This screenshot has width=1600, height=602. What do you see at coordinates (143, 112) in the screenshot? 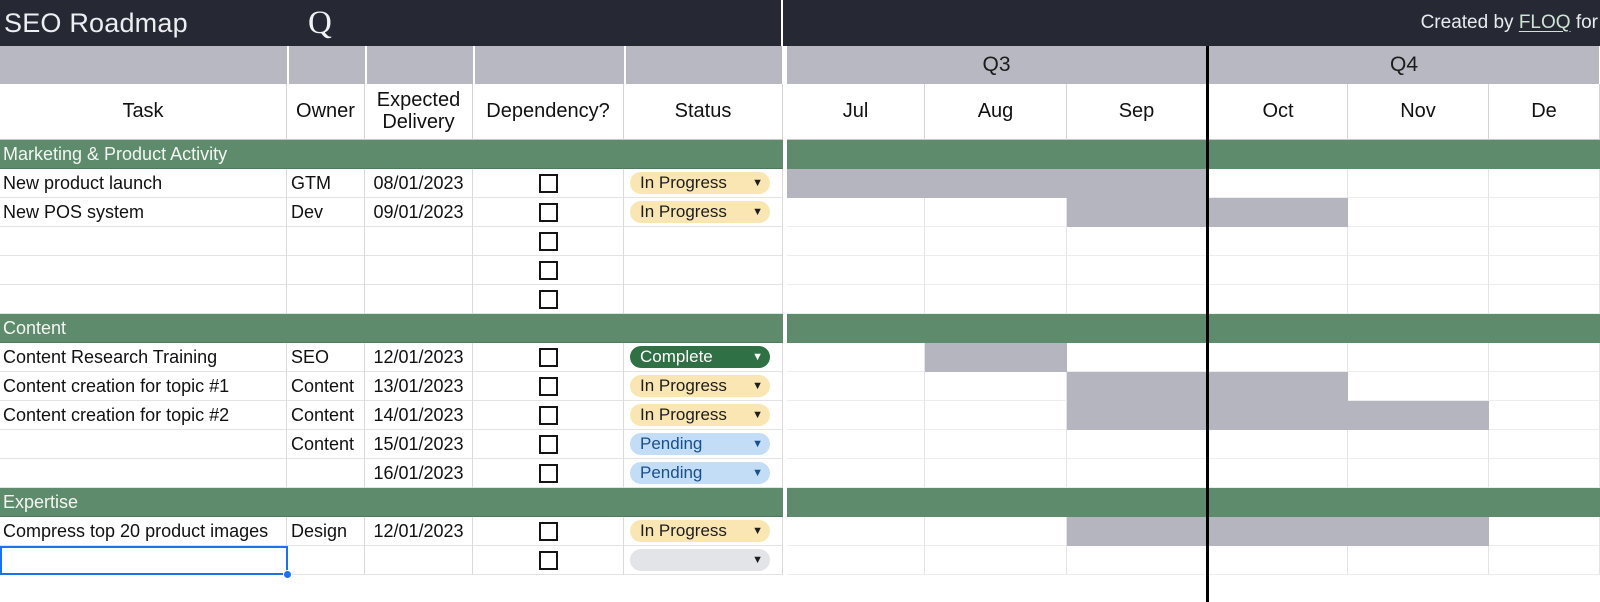
I see `col-header-task: Task` at bounding box center [143, 112].